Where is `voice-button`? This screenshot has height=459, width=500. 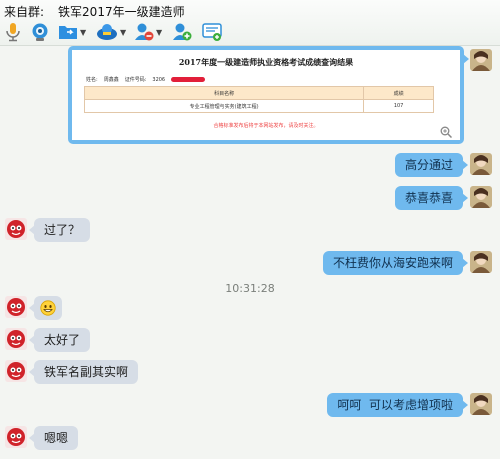 voice-button is located at coordinates (13, 32).